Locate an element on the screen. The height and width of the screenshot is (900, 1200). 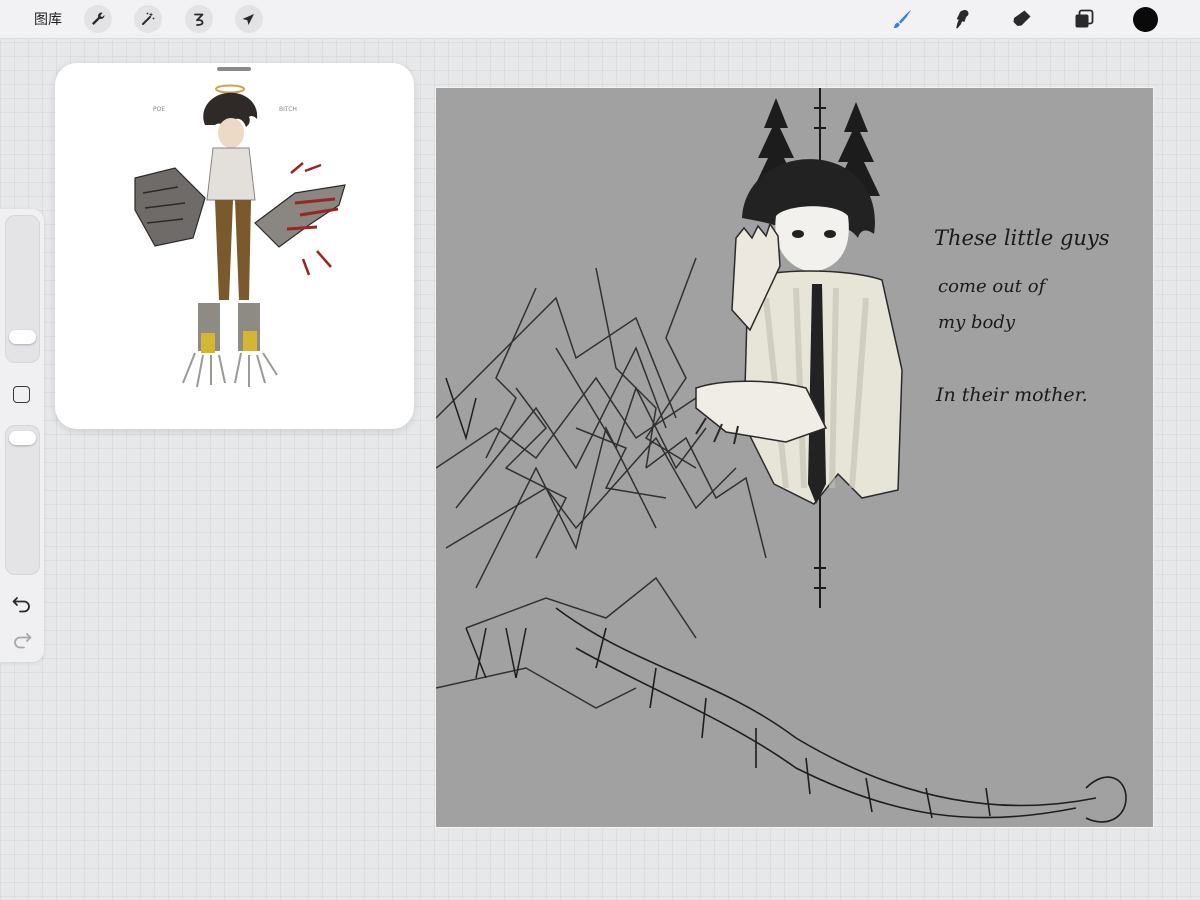
selection-button is located at coordinates (199, 19).